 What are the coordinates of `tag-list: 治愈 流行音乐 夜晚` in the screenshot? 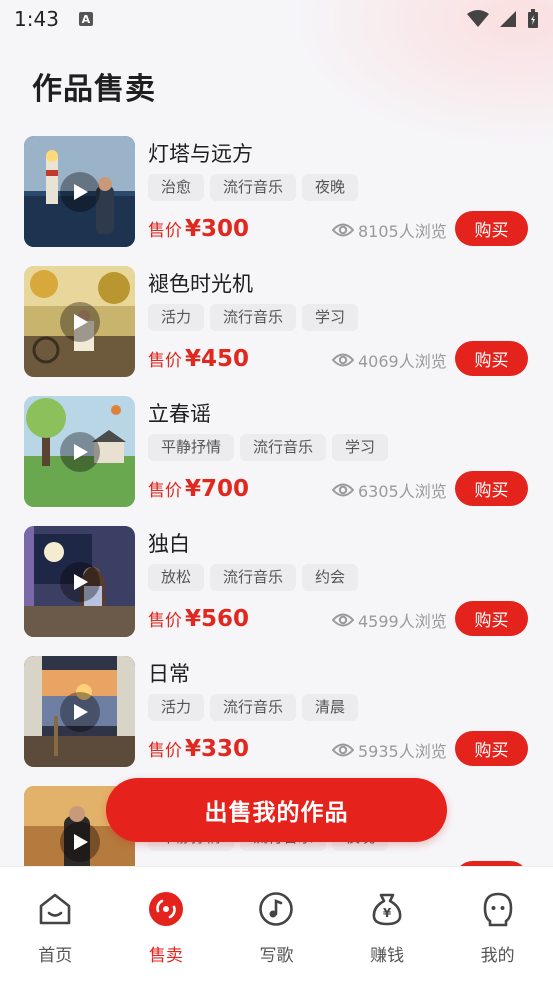 It's located at (253, 187).